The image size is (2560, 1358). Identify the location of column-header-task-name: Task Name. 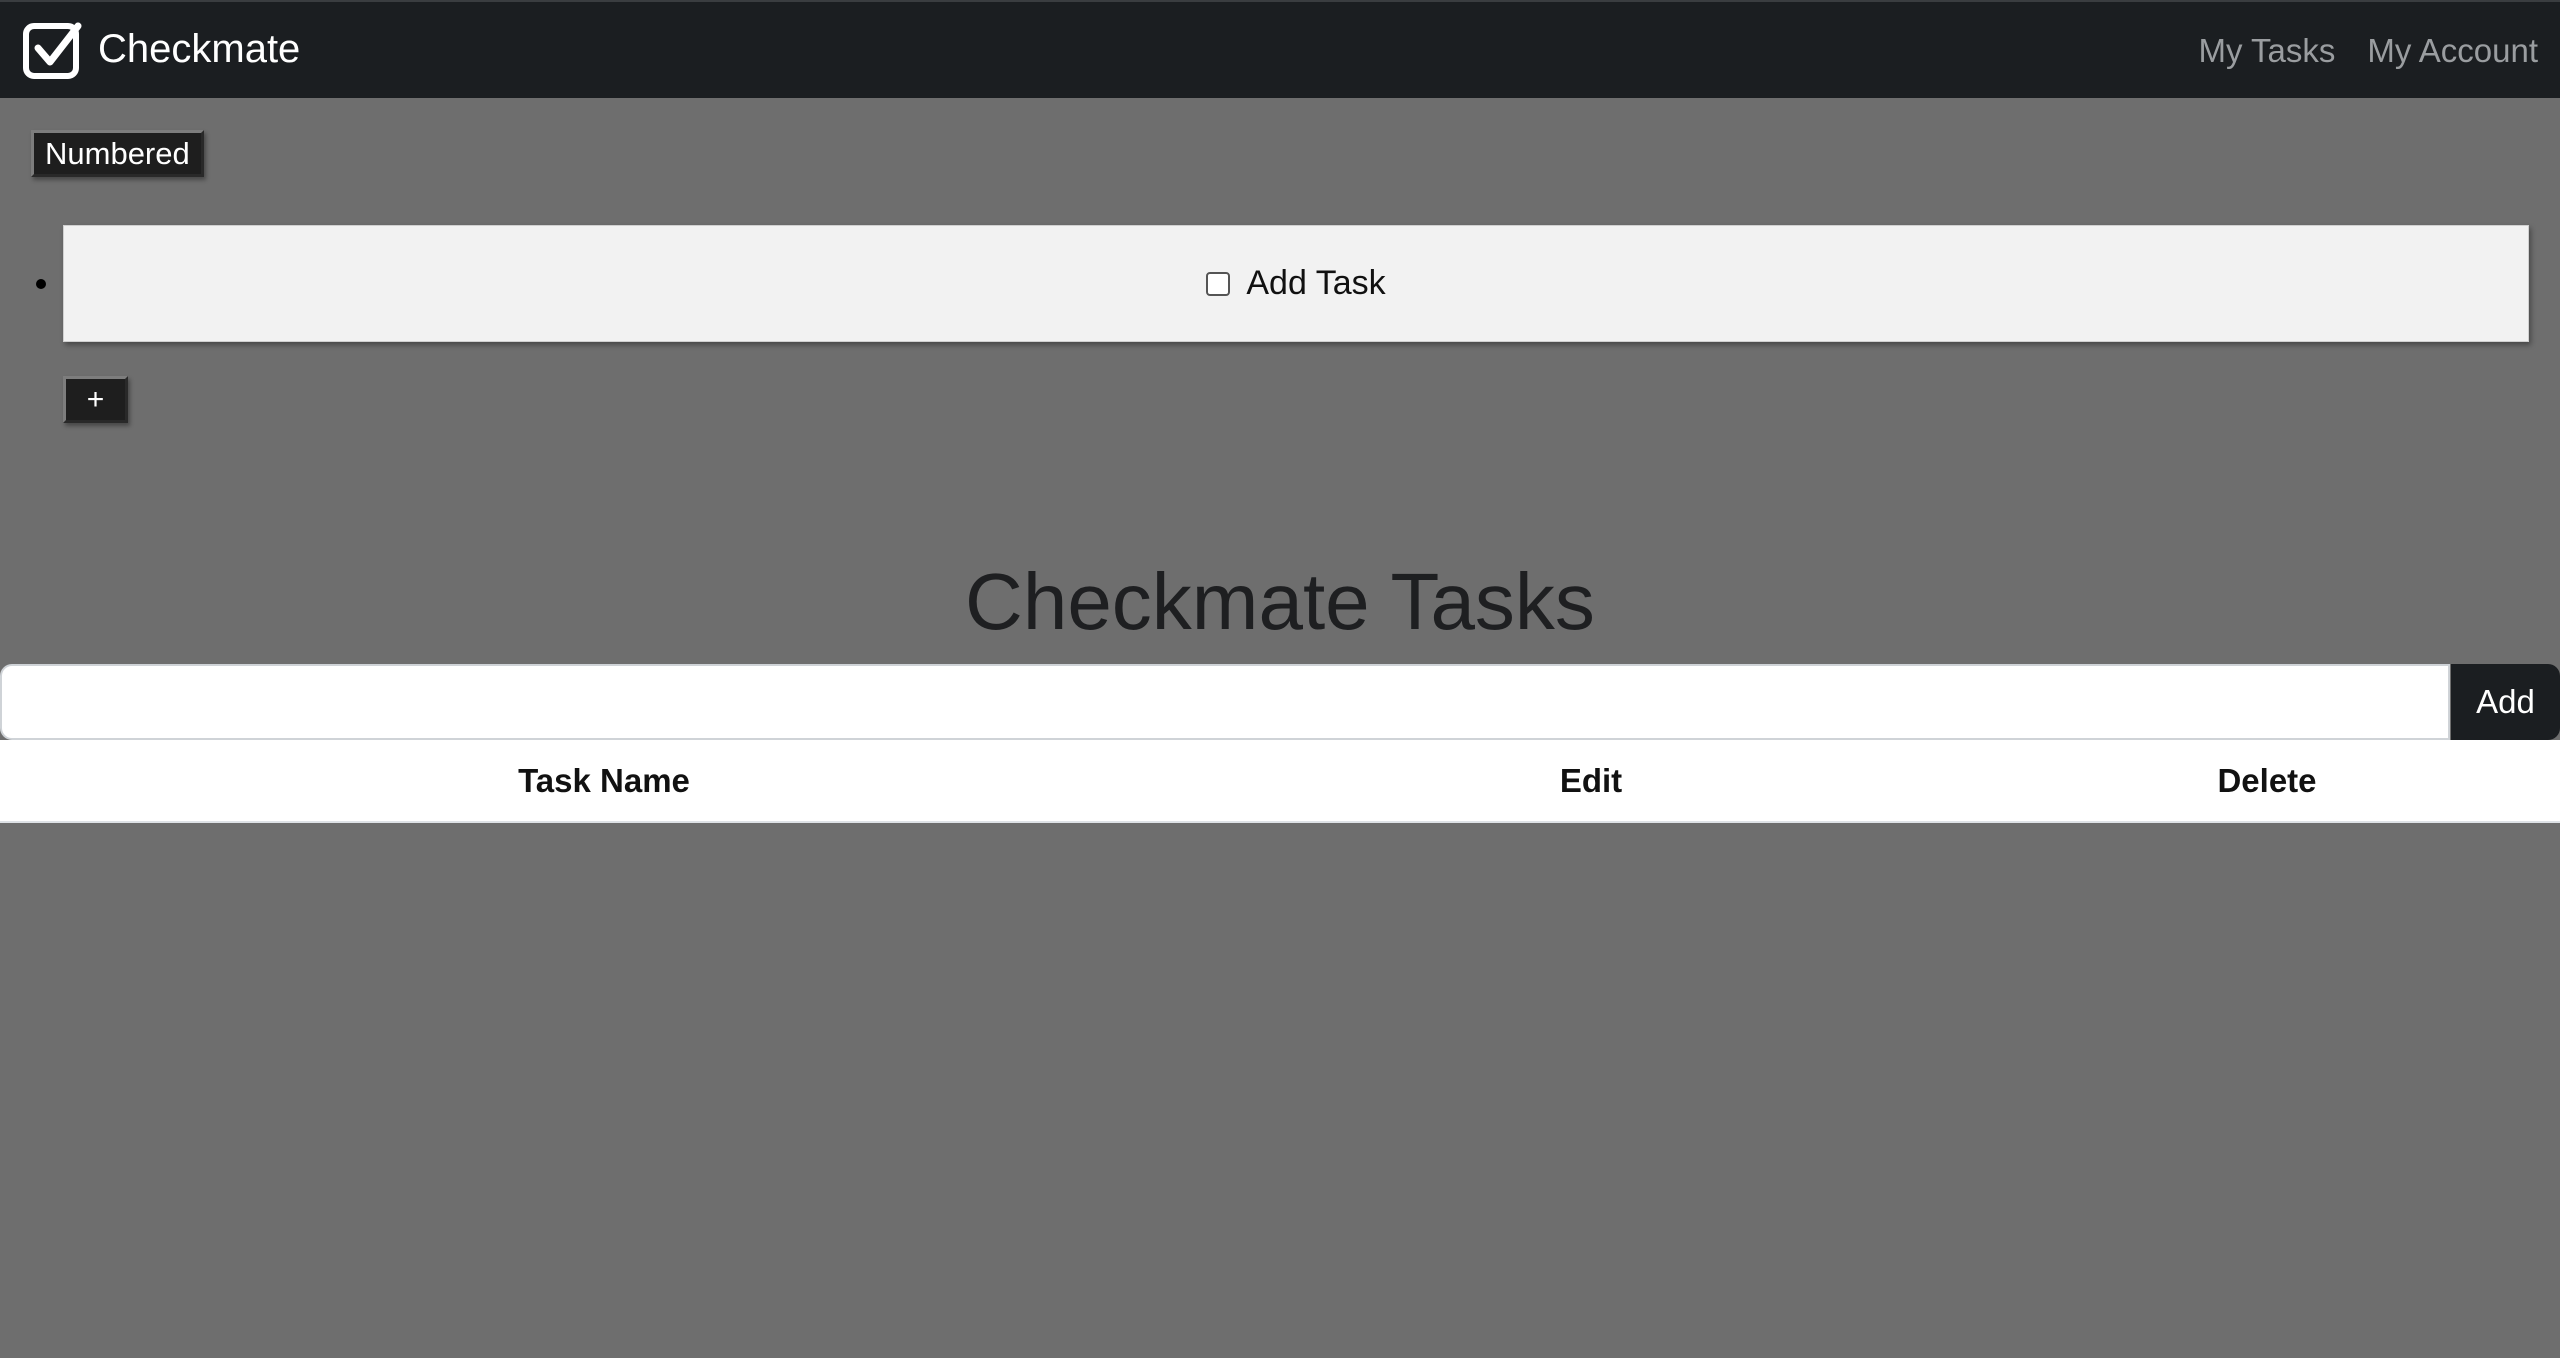
(604, 781).